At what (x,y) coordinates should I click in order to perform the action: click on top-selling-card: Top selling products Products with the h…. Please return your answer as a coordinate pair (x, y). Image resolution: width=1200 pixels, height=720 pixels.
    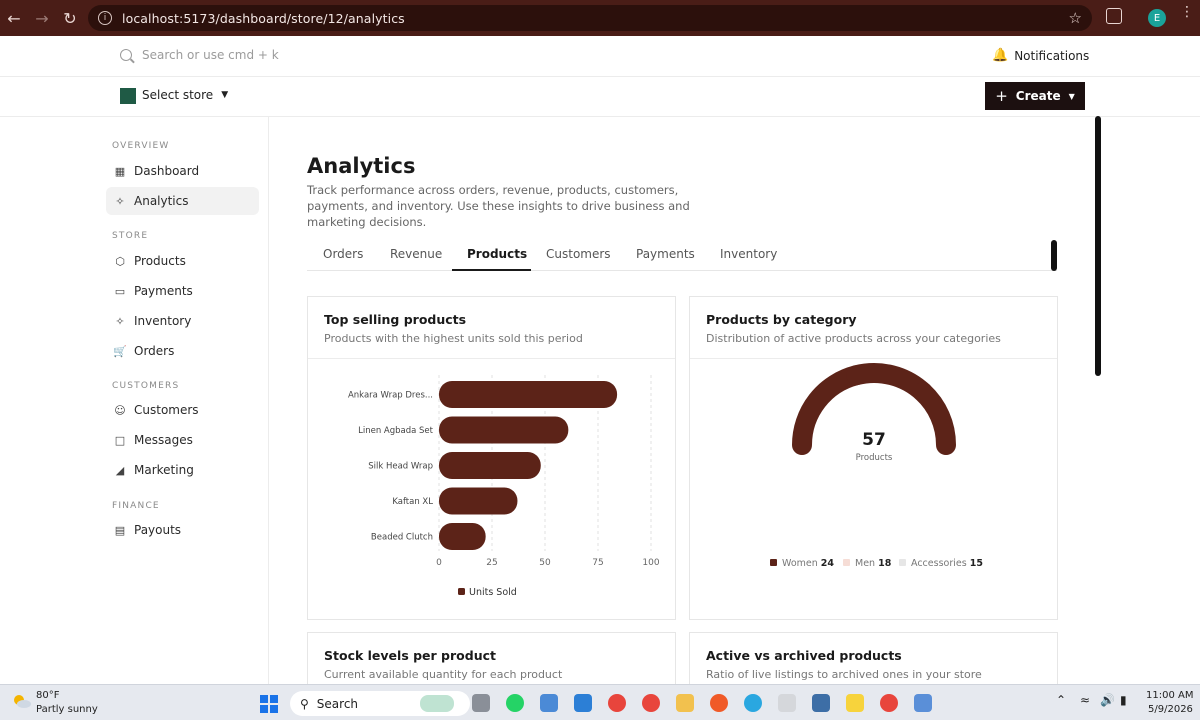
    Looking at the image, I should click on (491, 458).